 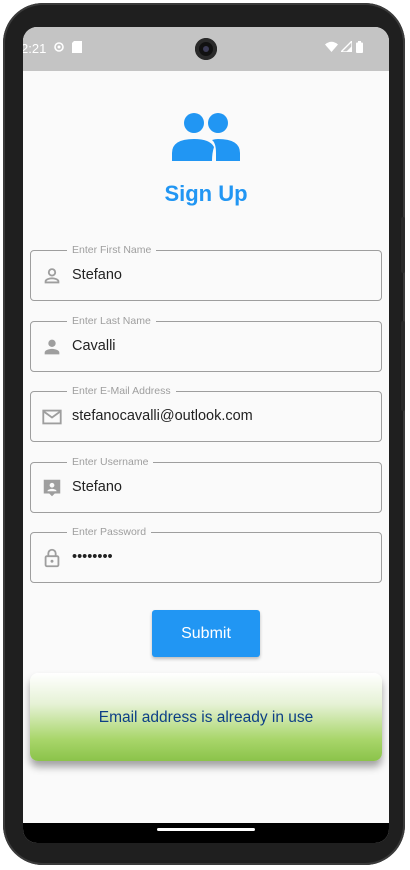 I want to click on snackbar-message: Email address is already in use, so click(x=206, y=717).